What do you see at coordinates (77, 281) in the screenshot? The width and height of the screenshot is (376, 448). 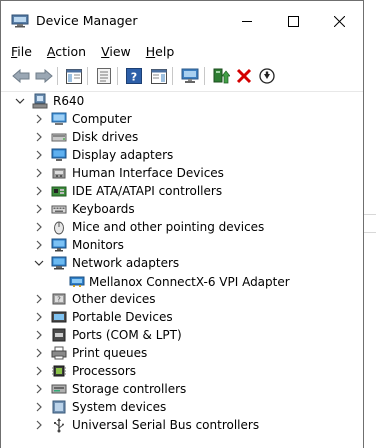 I see `network-card-icon` at bounding box center [77, 281].